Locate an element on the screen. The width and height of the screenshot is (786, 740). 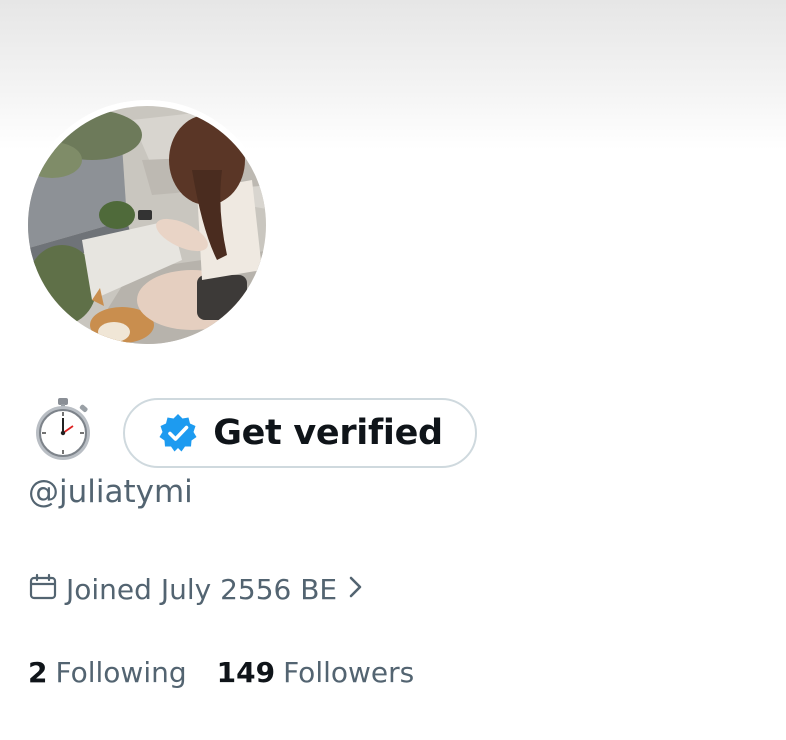
follow-stats: 2 Following 149 Followers is located at coordinates (221, 672).